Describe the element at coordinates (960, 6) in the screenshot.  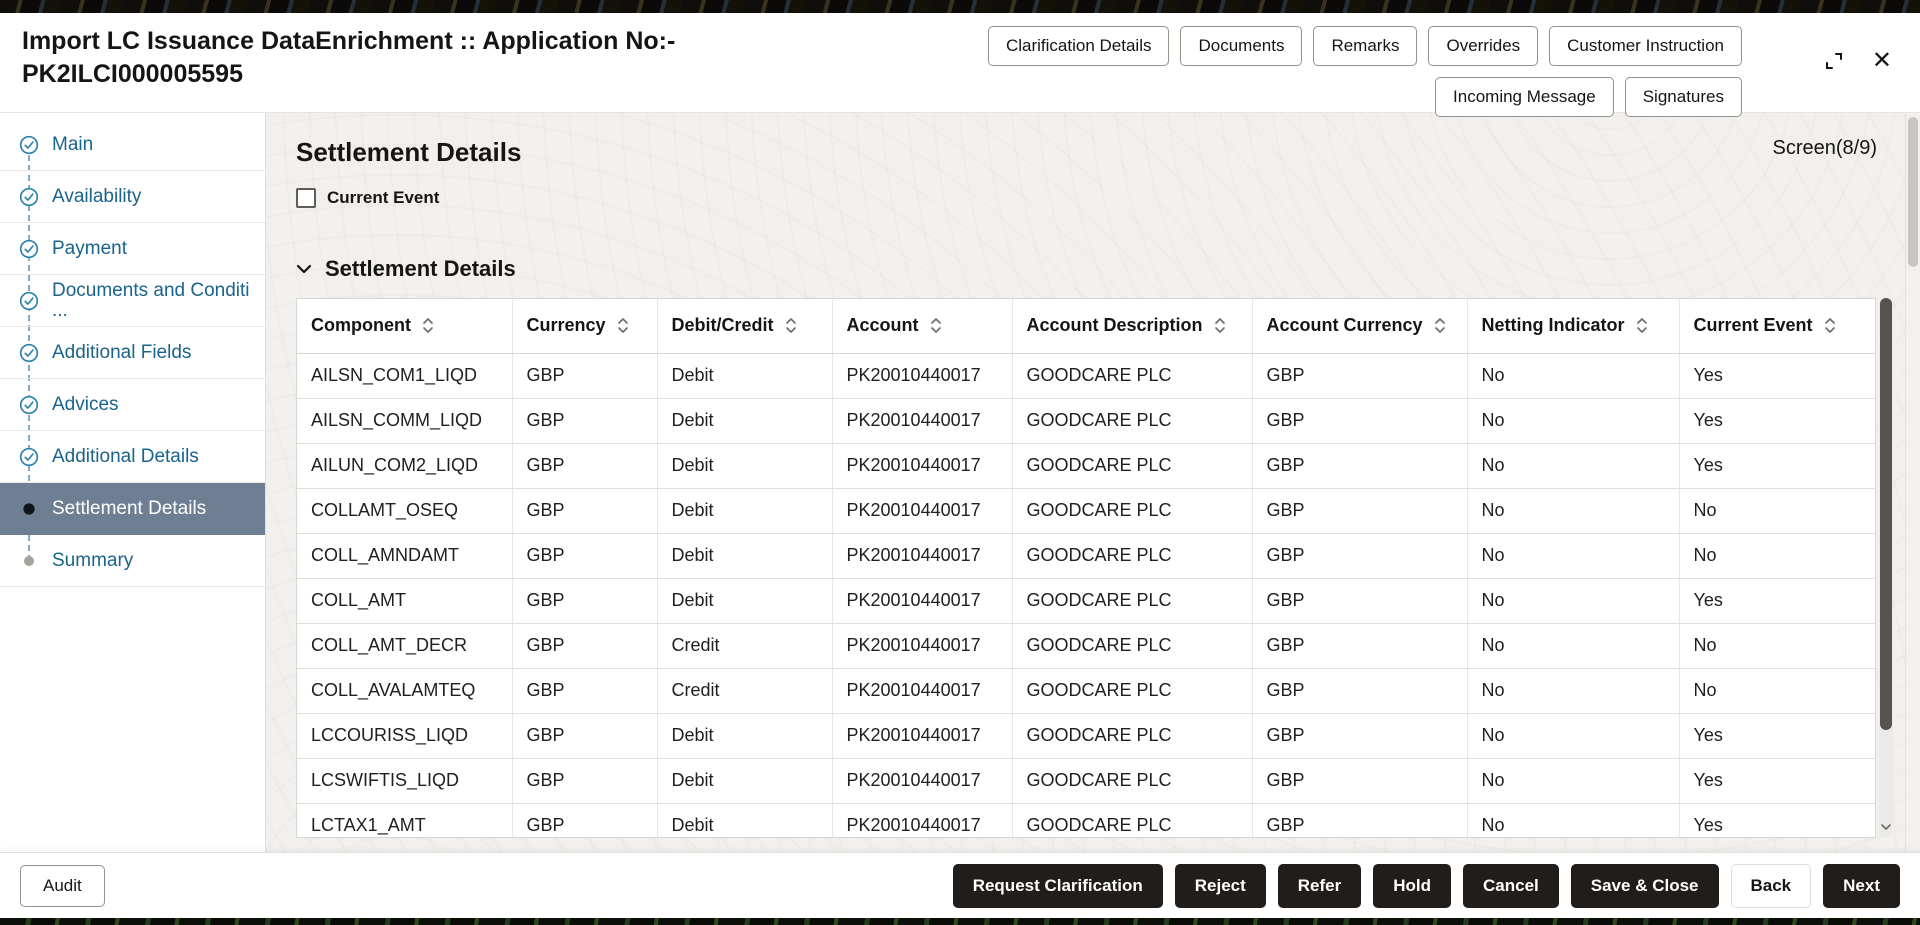
I see `desktop-strip-top` at that location.